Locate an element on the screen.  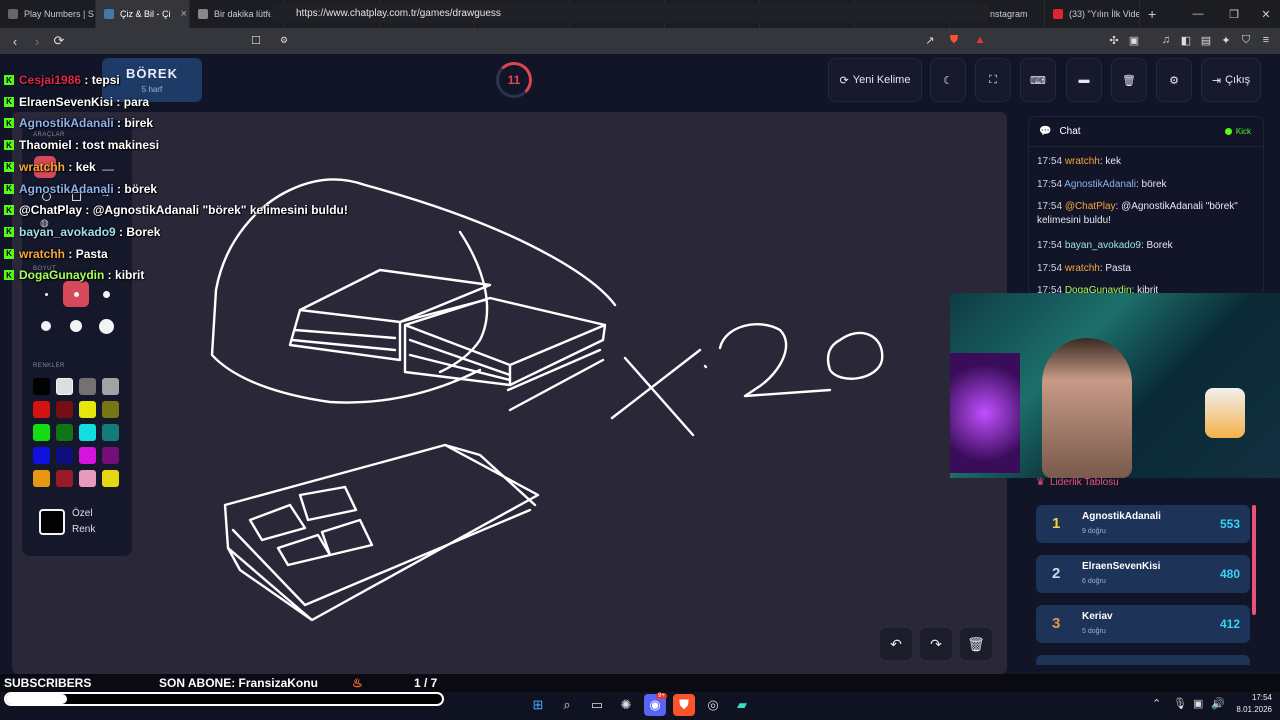
brave-icon: ⛊ is located at coordinates (684, 705).